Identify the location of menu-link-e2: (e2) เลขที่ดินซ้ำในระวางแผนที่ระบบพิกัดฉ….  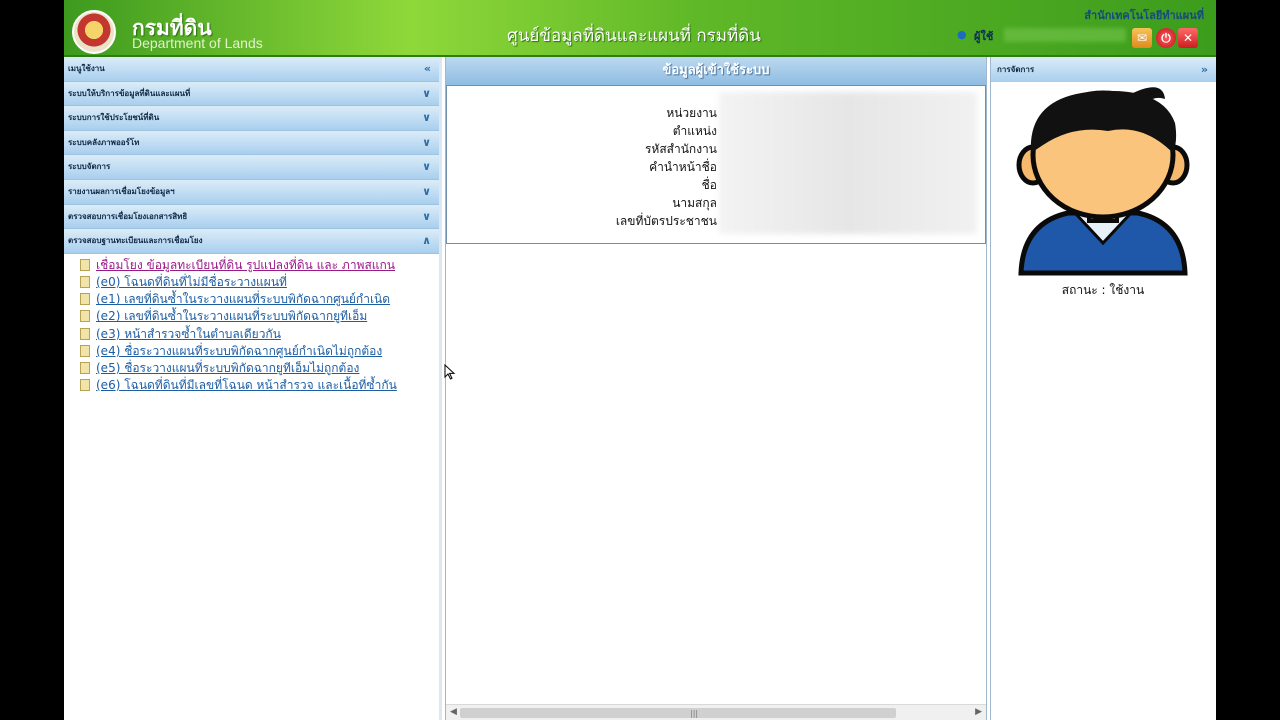
(259, 316).